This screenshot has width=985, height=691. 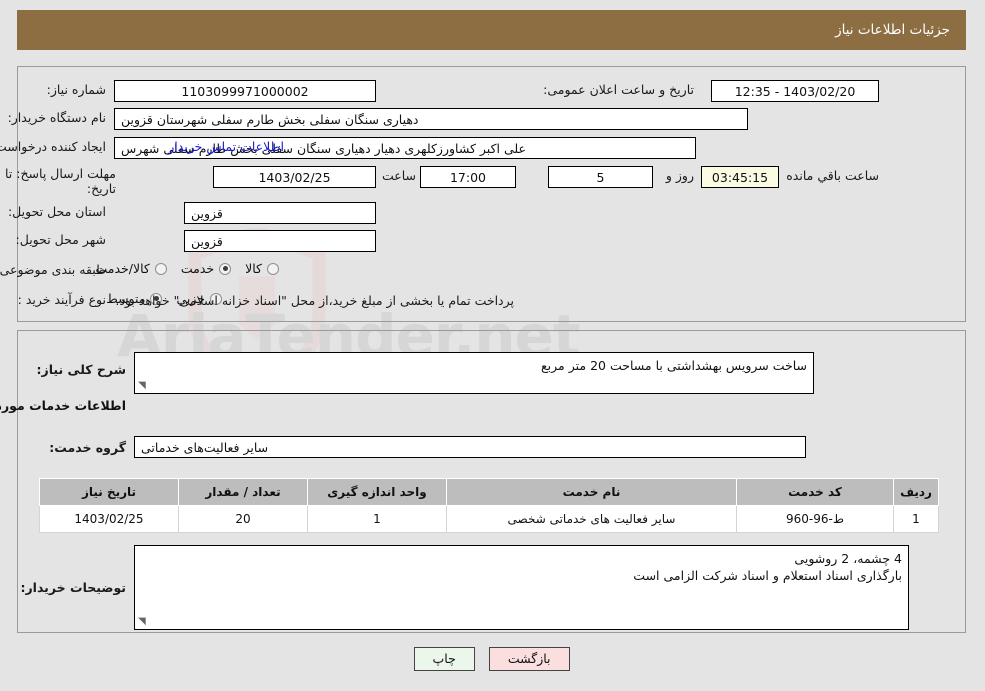 I want to click on buyer-org-label: نام دستگاه خریدار:, so click(x=57, y=117).